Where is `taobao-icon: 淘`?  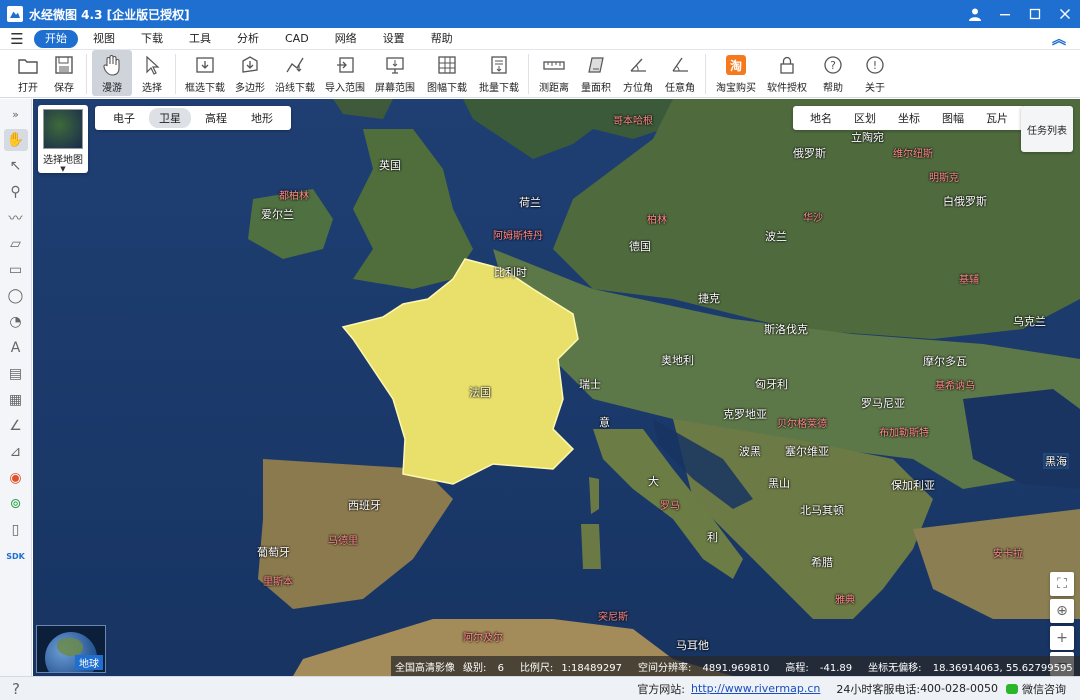 taobao-icon: 淘 is located at coordinates (736, 65).